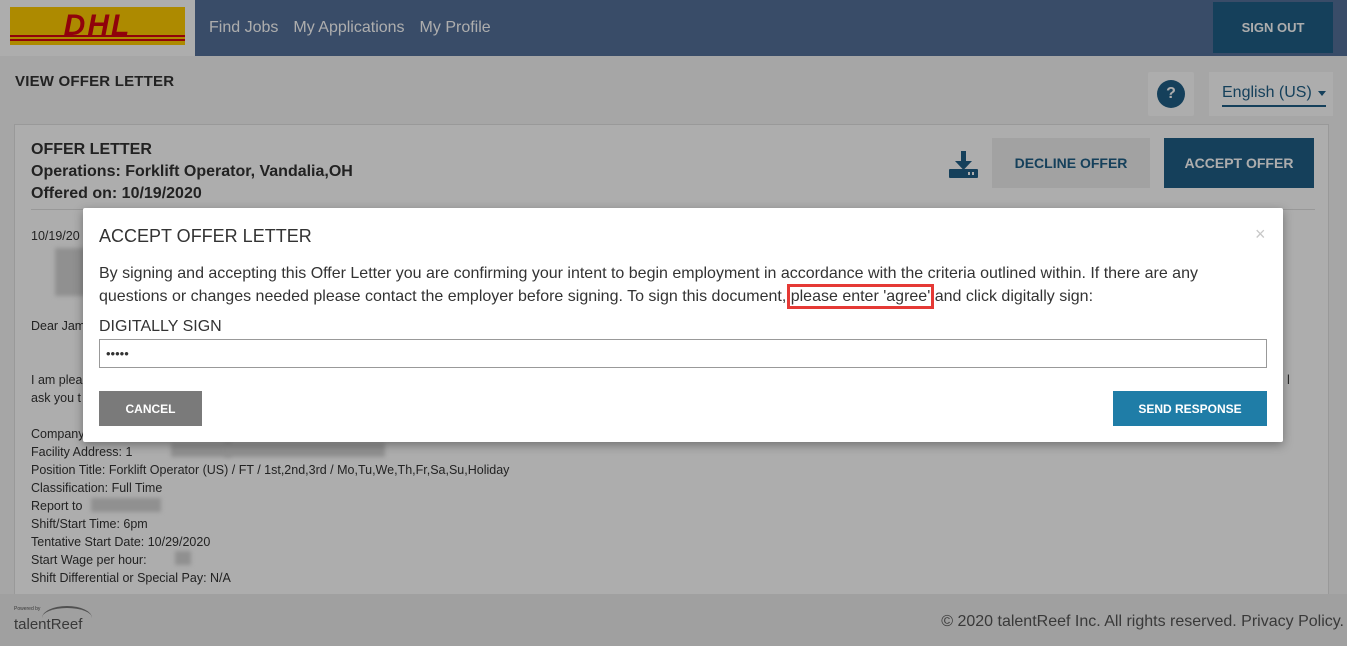  Describe the element at coordinates (205, 236) in the screenshot. I see `modal-title: ACCEPT OFFER LETTER` at that location.